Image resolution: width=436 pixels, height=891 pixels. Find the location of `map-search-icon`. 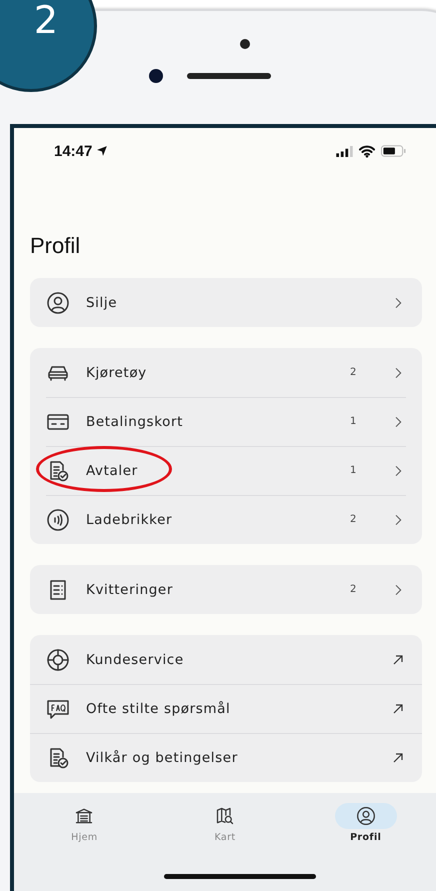

map-search-icon is located at coordinates (225, 816).